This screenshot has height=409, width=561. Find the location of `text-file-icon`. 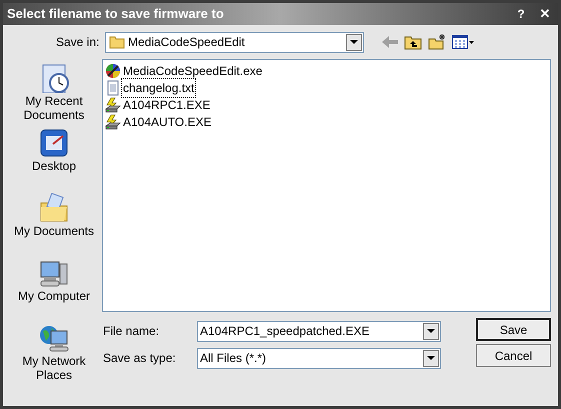

text-file-icon is located at coordinates (113, 88).